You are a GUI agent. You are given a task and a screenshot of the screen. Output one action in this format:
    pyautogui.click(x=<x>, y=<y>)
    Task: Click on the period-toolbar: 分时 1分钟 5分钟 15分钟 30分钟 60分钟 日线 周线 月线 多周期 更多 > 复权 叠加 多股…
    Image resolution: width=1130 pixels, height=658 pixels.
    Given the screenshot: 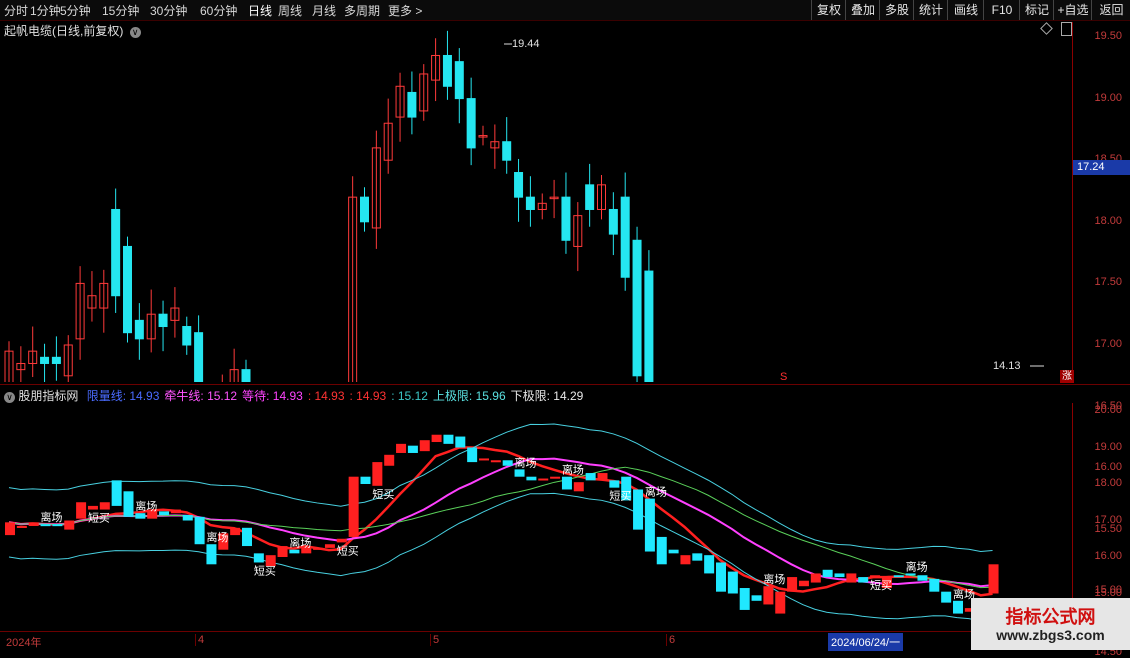 What is the action you would take?
    pyautogui.click(x=565, y=10)
    